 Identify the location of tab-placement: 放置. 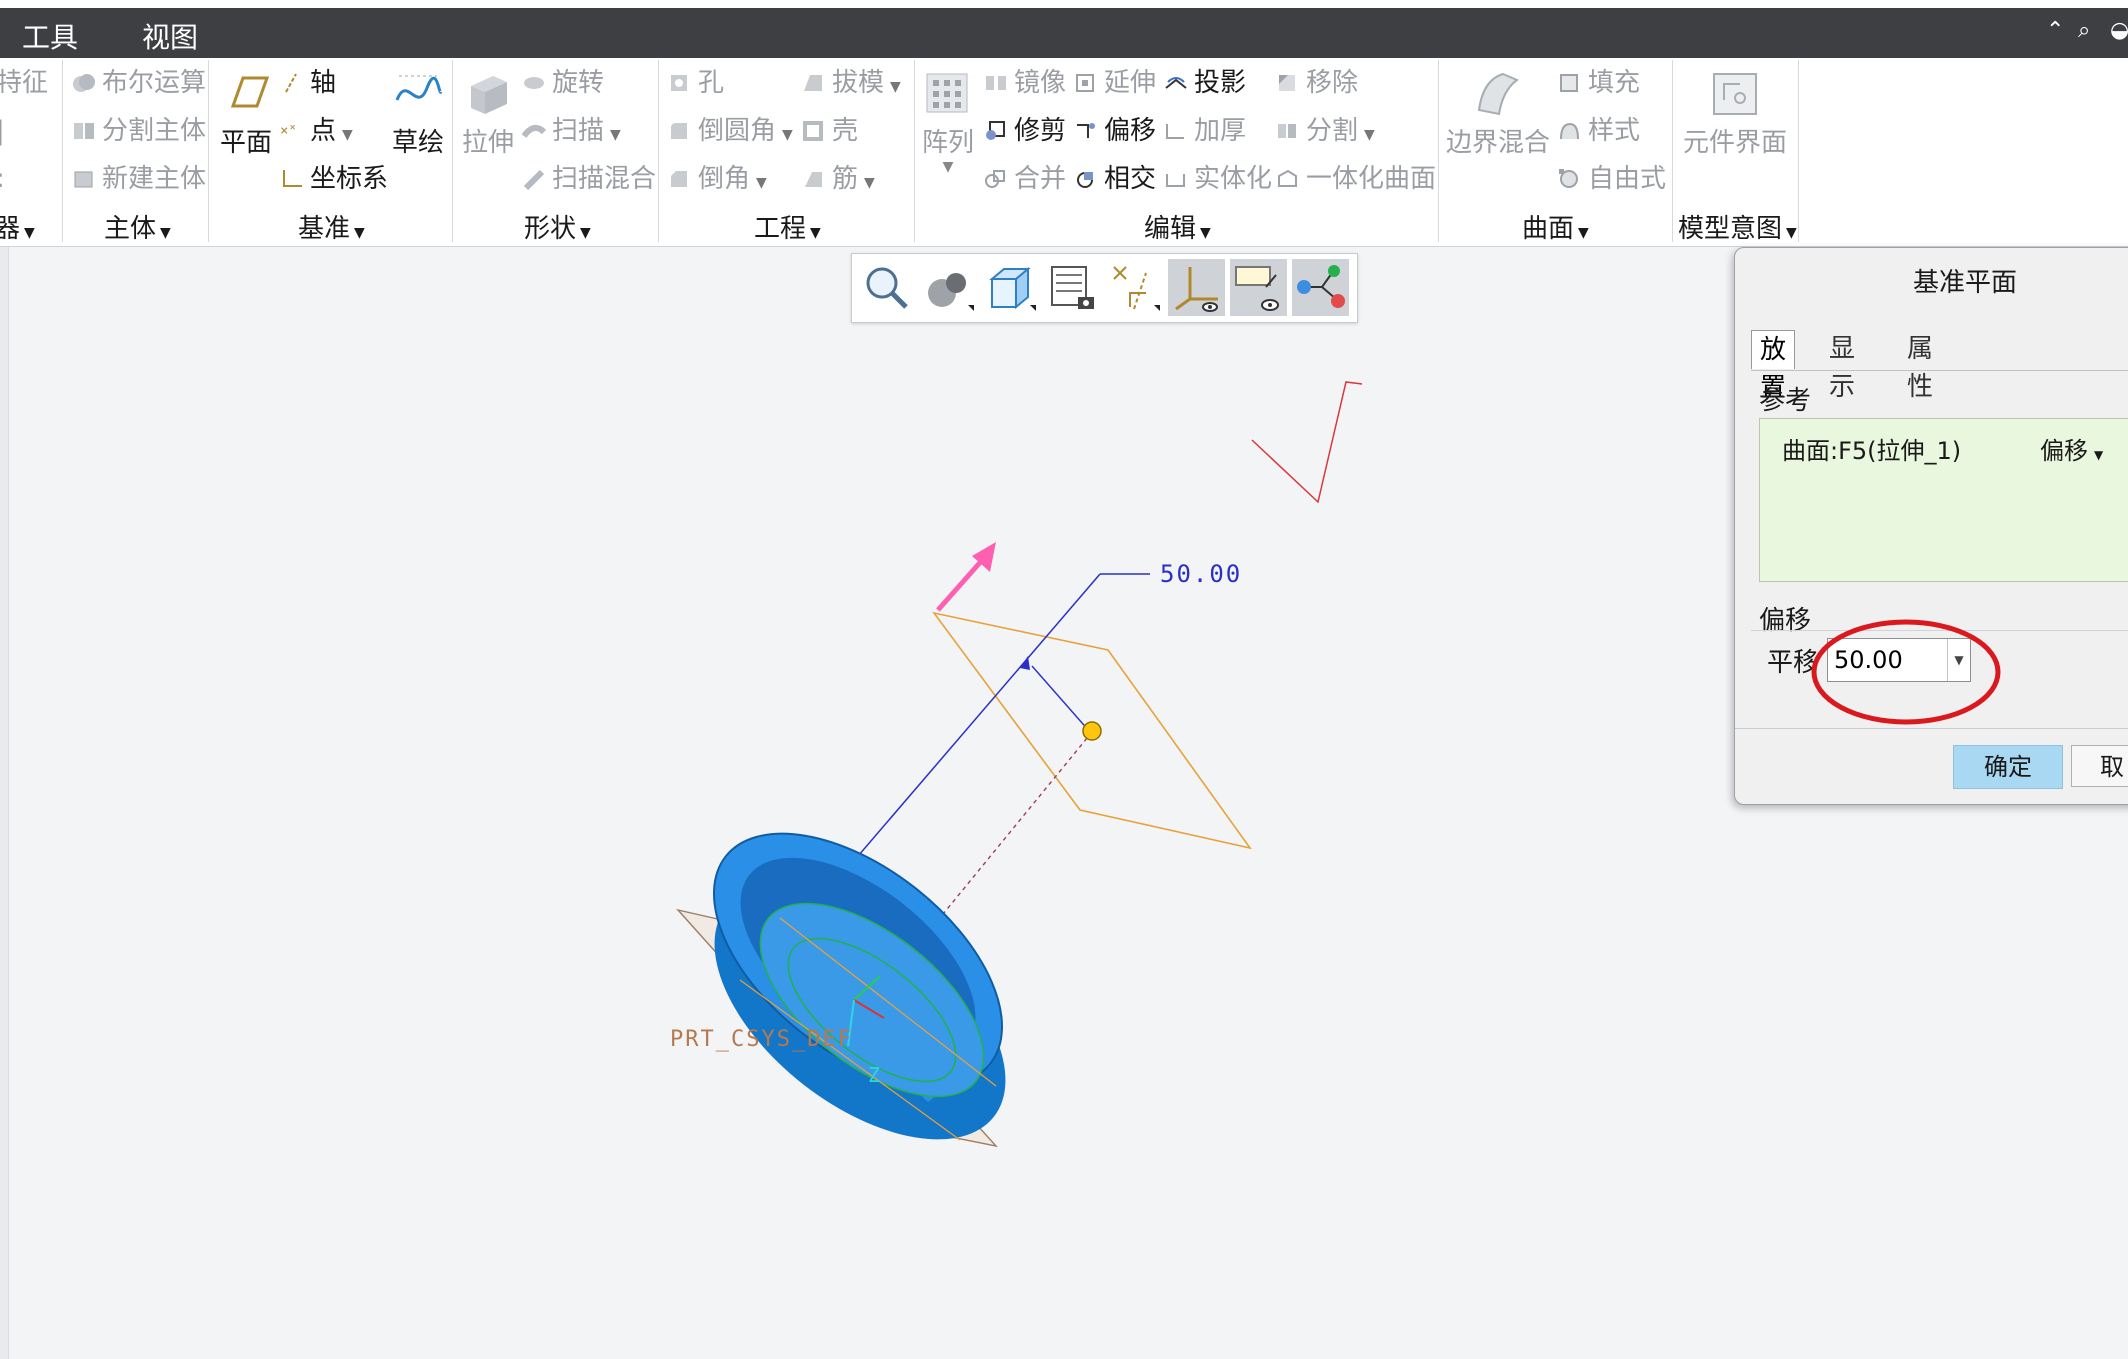
(1773, 366).